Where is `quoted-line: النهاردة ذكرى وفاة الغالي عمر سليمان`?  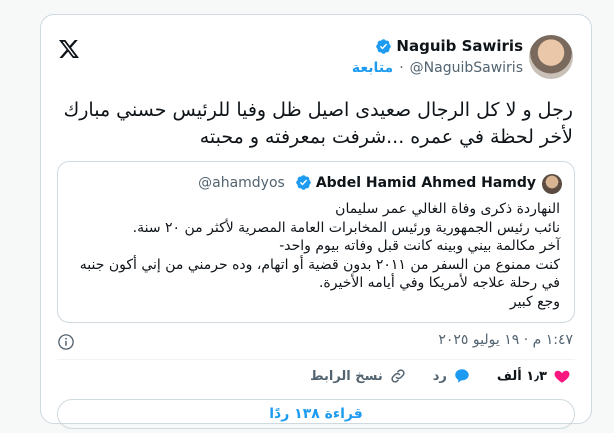
quoted-line: النهاردة ذكرى وفاة الغالي عمر سليمان is located at coordinates (447, 209).